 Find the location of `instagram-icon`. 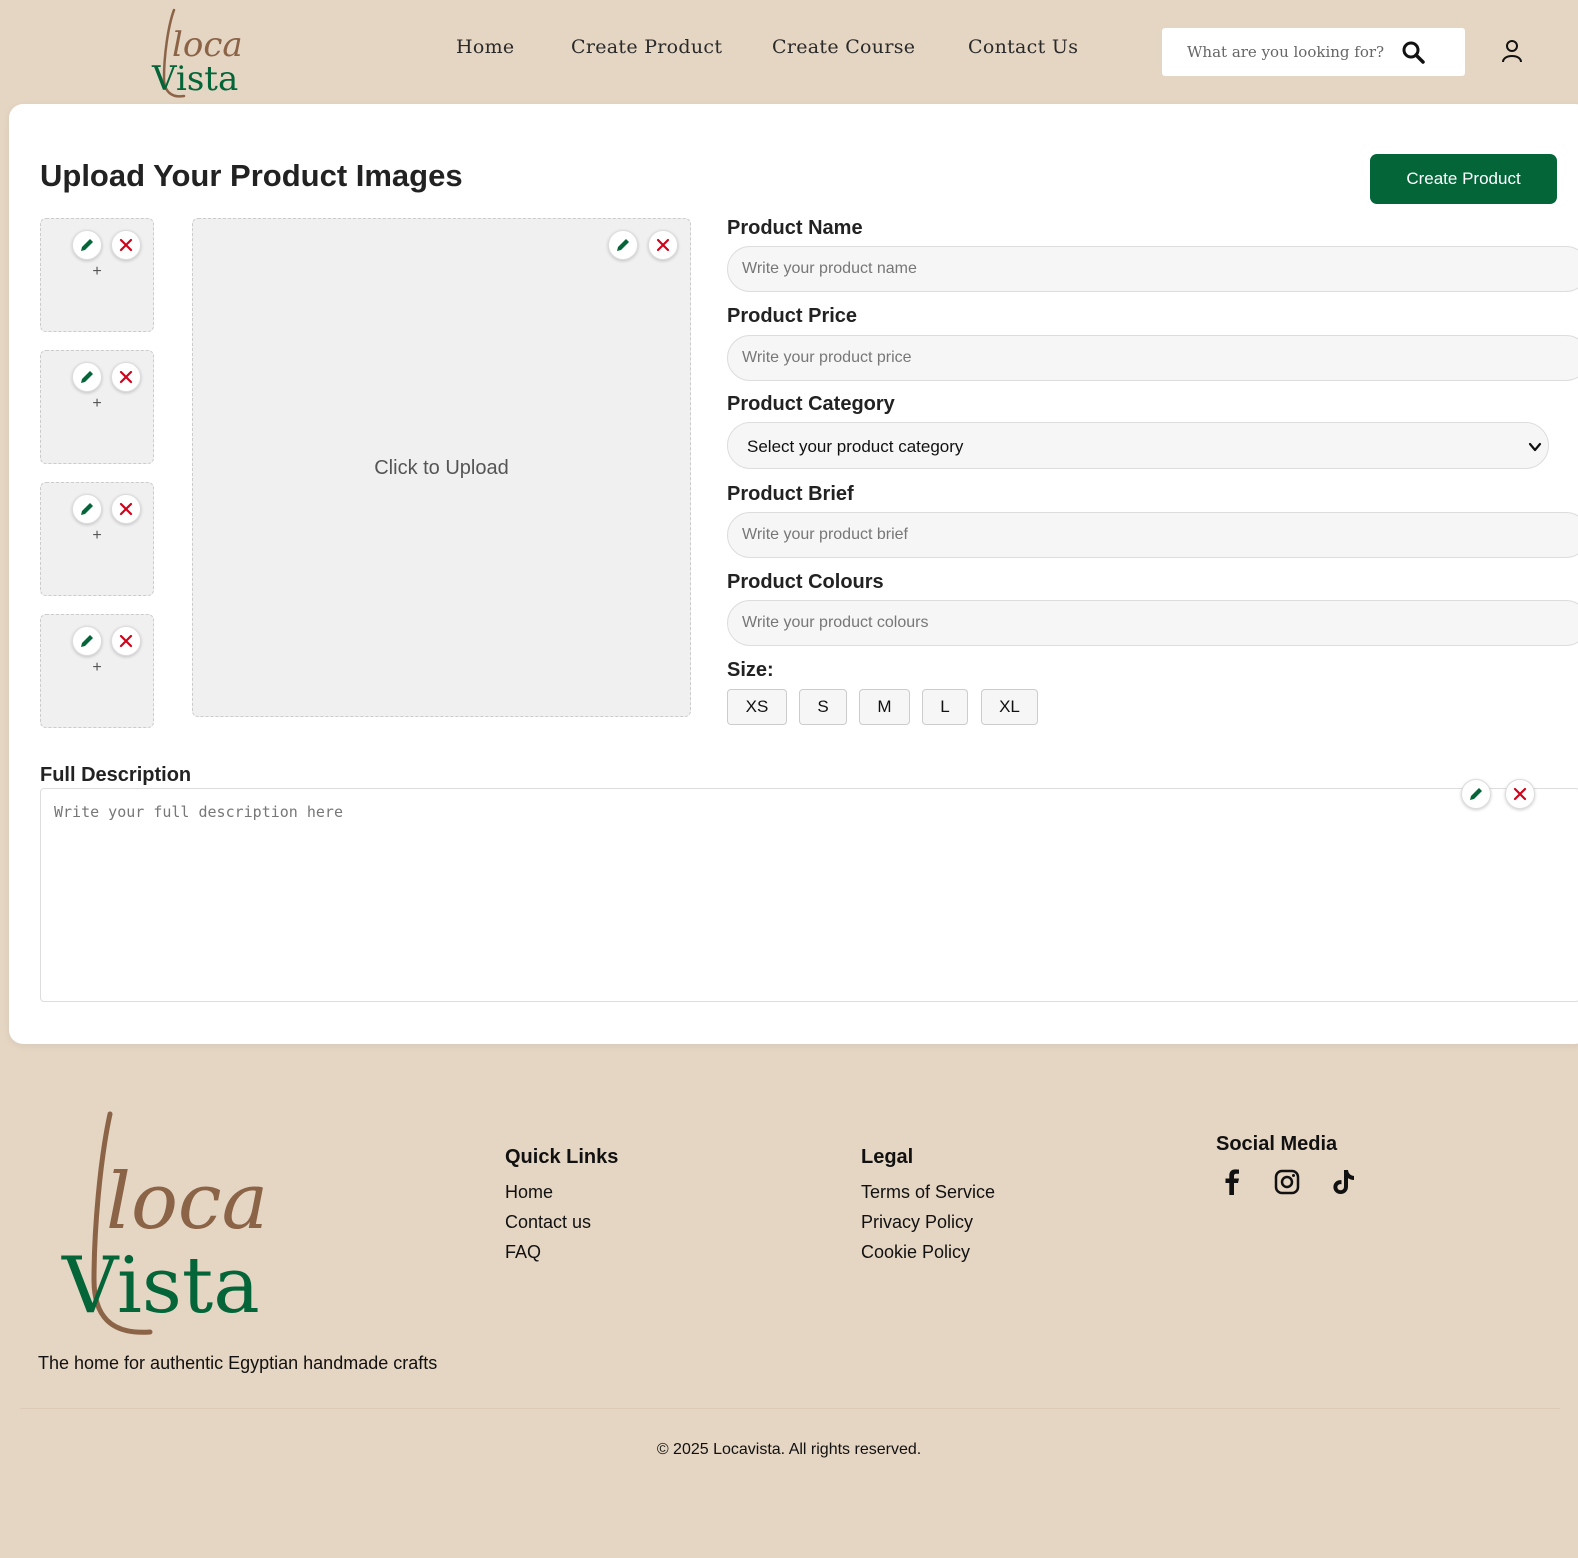

instagram-icon is located at coordinates (1287, 1182).